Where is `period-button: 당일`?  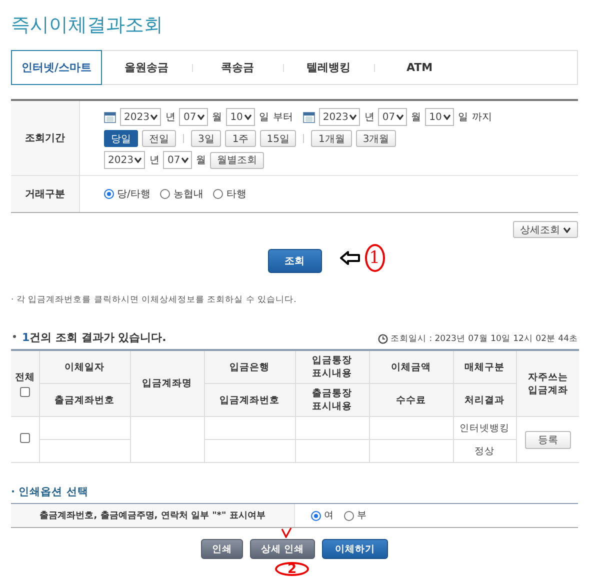 period-button: 당일 is located at coordinates (121, 138).